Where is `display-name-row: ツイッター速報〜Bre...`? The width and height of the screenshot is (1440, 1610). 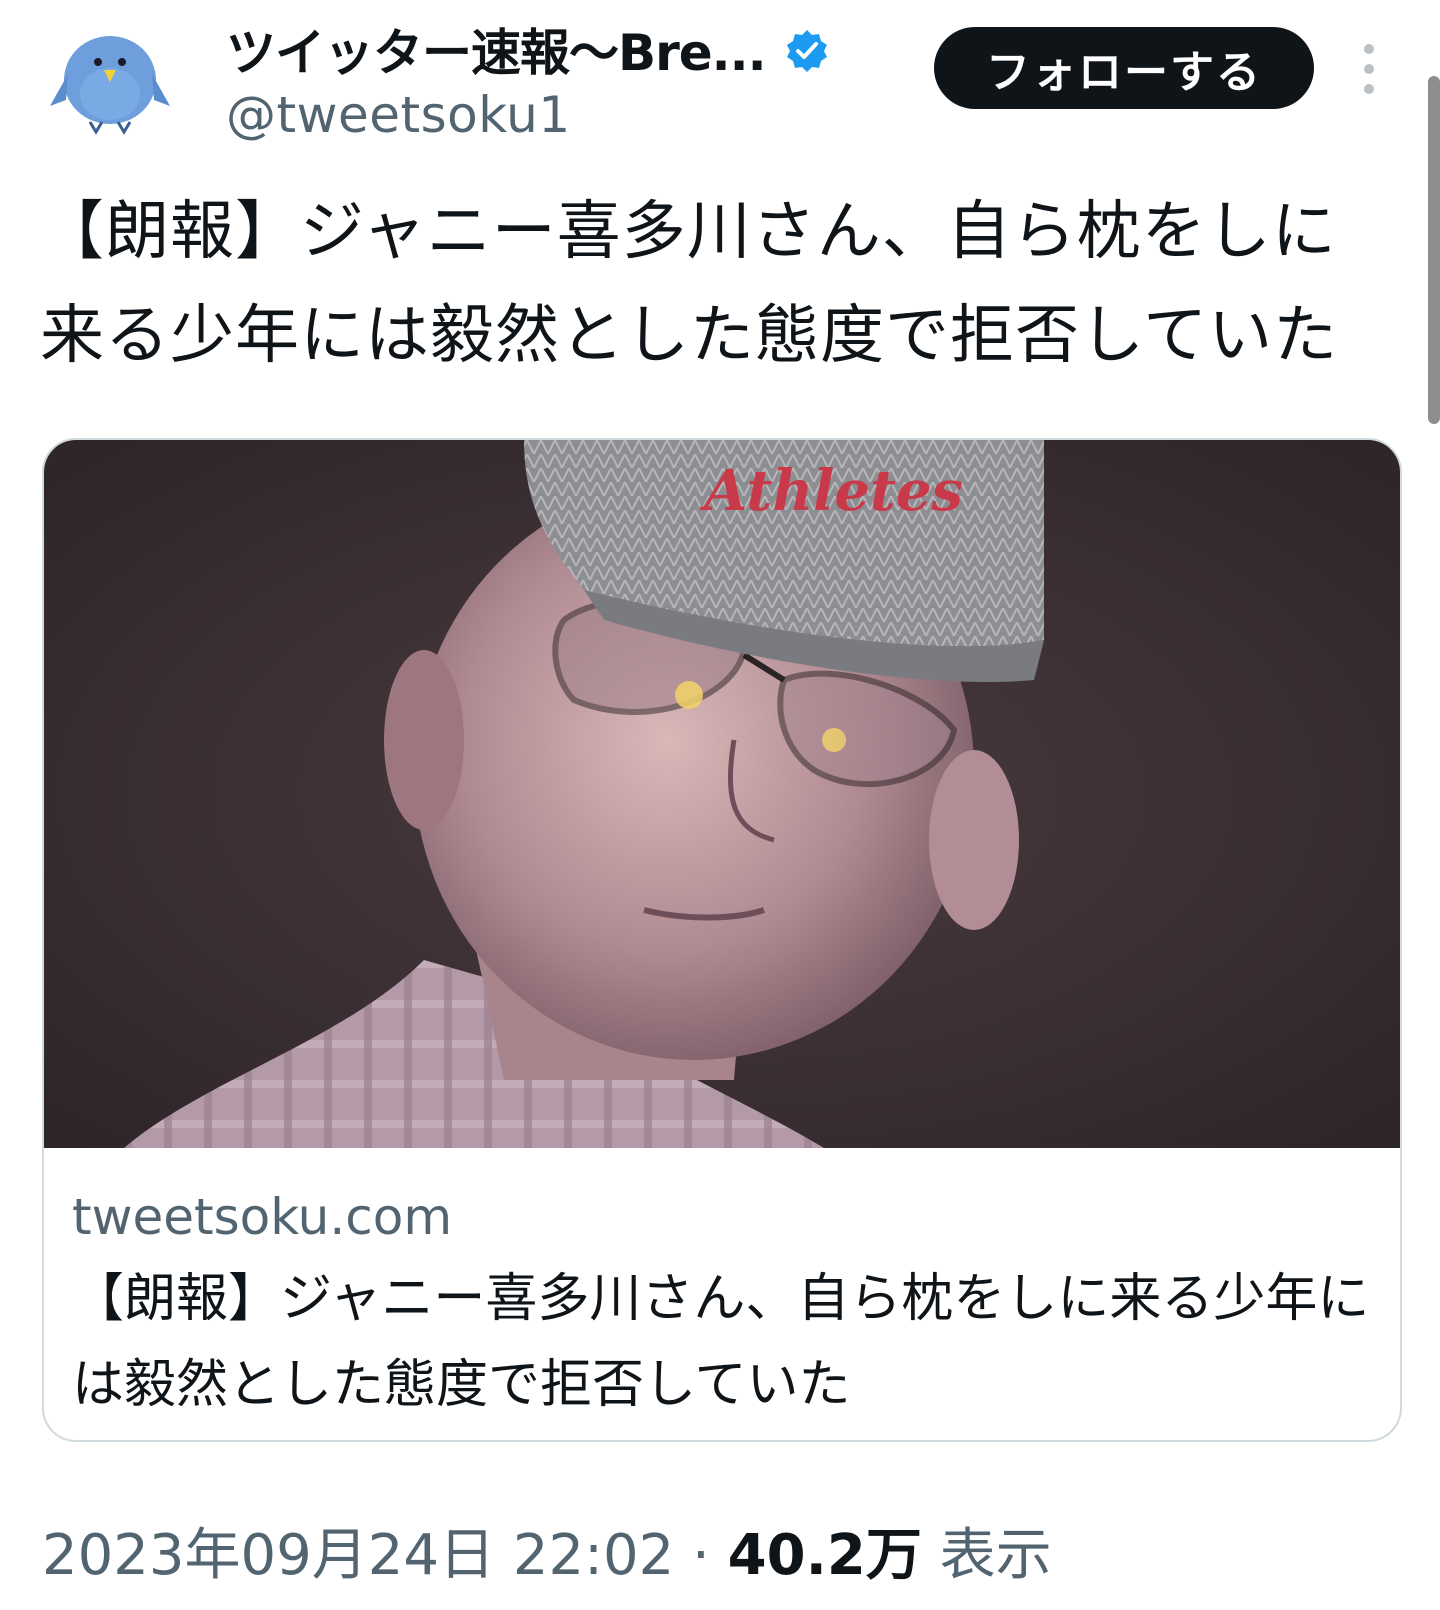
display-name-row: ツイッター速報〜Bre... is located at coordinates (528, 49).